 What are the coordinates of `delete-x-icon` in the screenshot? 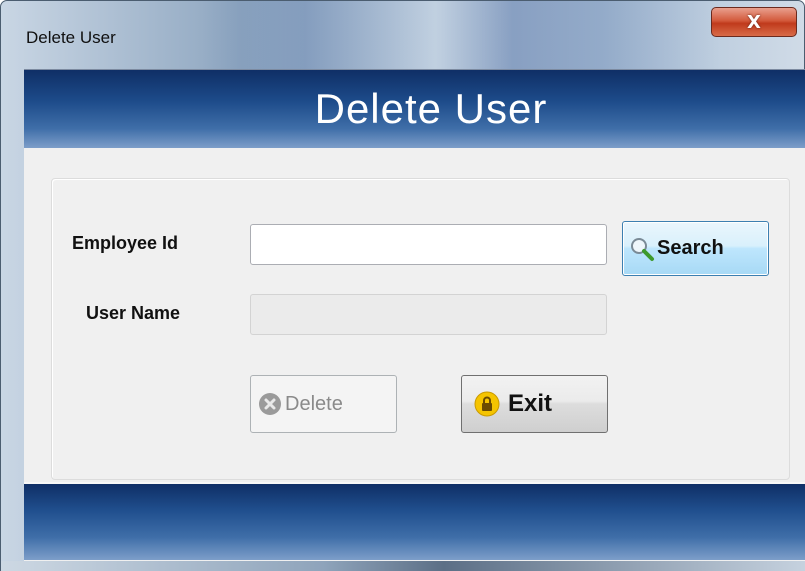 It's located at (270, 404).